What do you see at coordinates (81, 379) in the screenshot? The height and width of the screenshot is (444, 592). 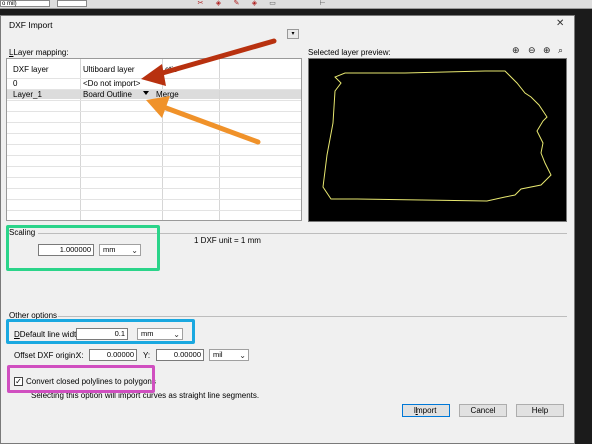 I see `convert-polylines-highlight-box` at bounding box center [81, 379].